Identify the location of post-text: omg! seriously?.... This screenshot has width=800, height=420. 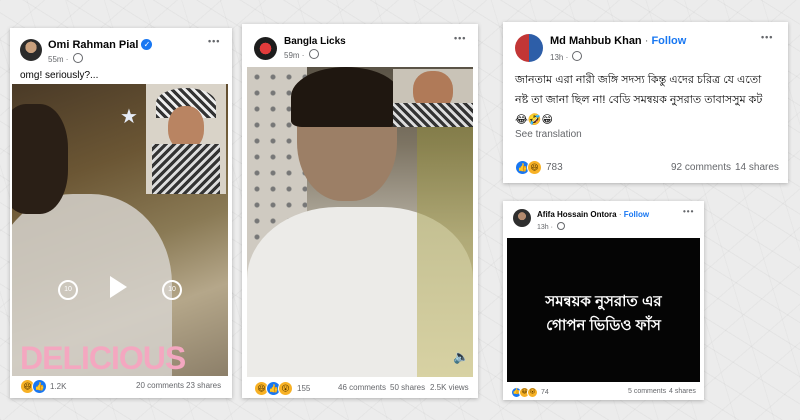
(59, 75).